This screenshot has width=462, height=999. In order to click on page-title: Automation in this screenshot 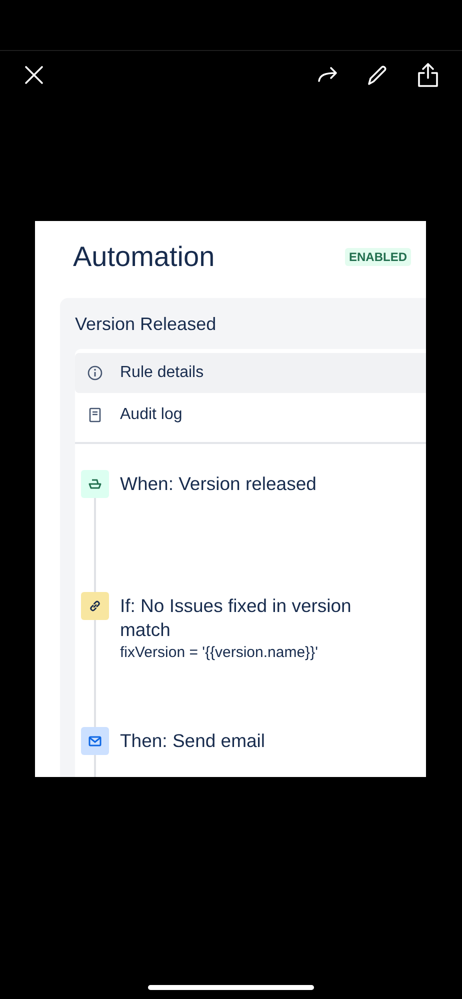, I will do `click(144, 257)`.